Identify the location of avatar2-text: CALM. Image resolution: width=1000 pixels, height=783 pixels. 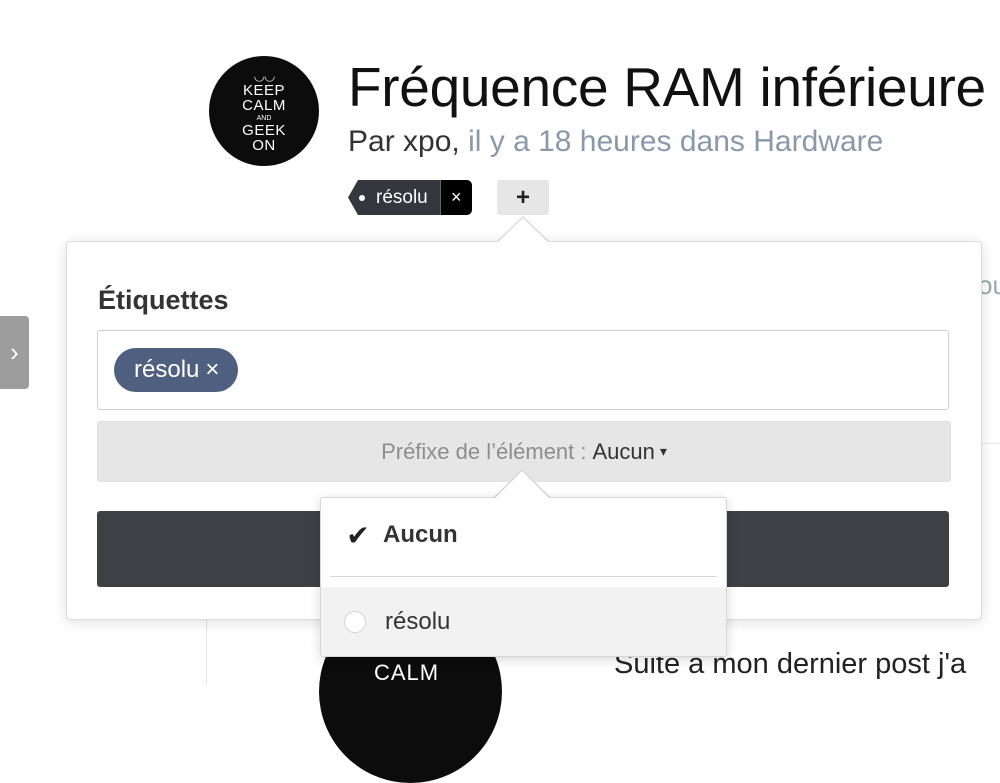
(407, 672).